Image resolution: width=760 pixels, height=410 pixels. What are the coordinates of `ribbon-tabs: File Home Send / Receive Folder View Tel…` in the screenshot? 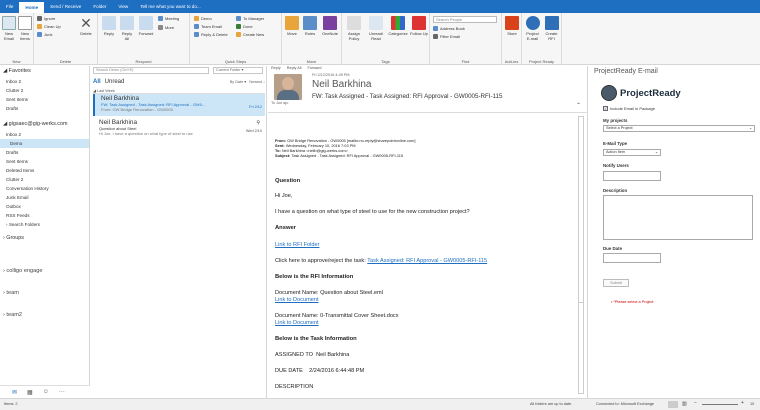 It's located at (380, 6).